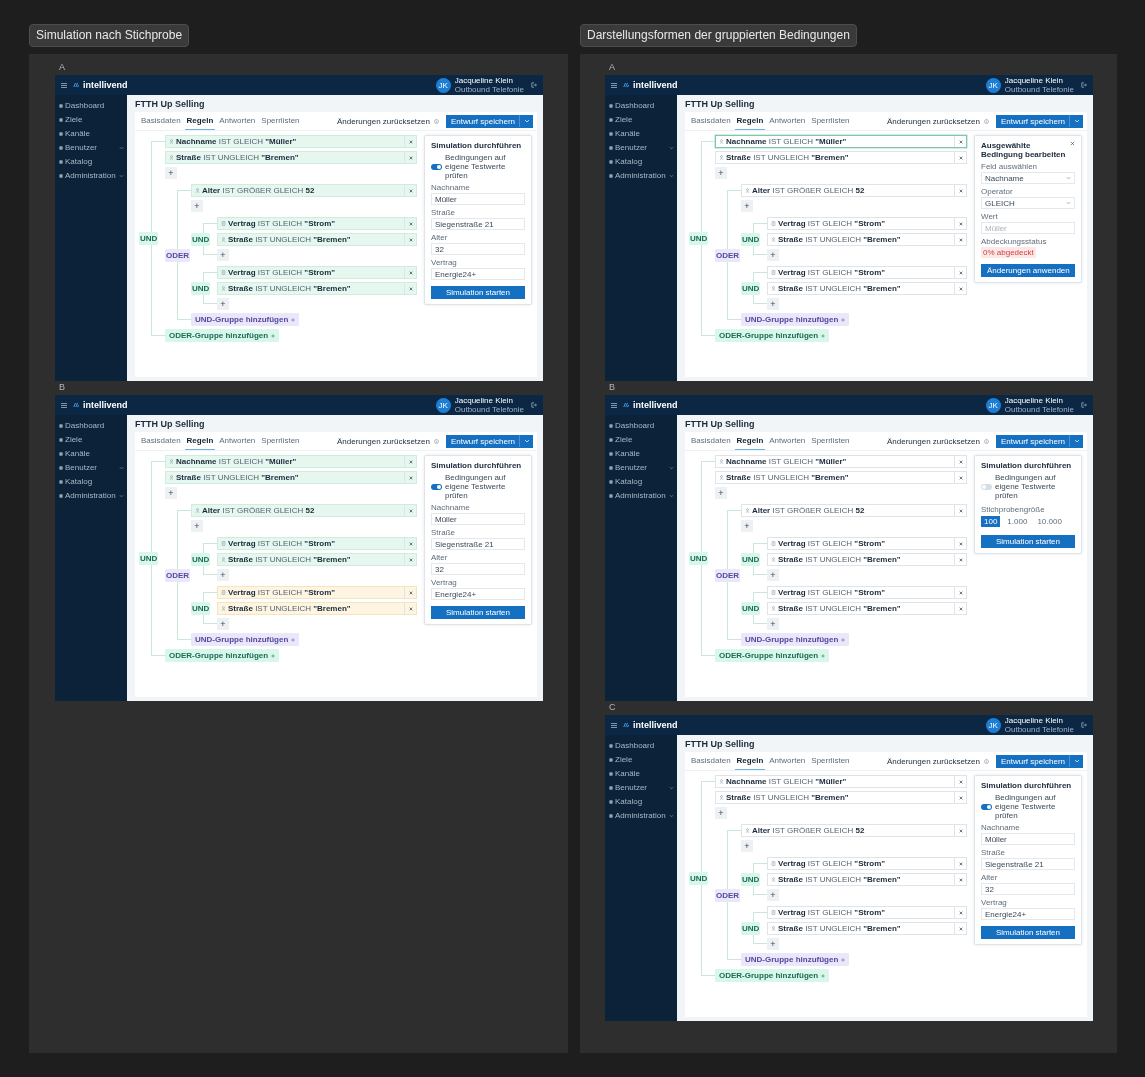  Describe the element at coordinates (795, 319) in the screenshot. I see `add-group-button: UND-Gruppe hinzufügen` at that location.